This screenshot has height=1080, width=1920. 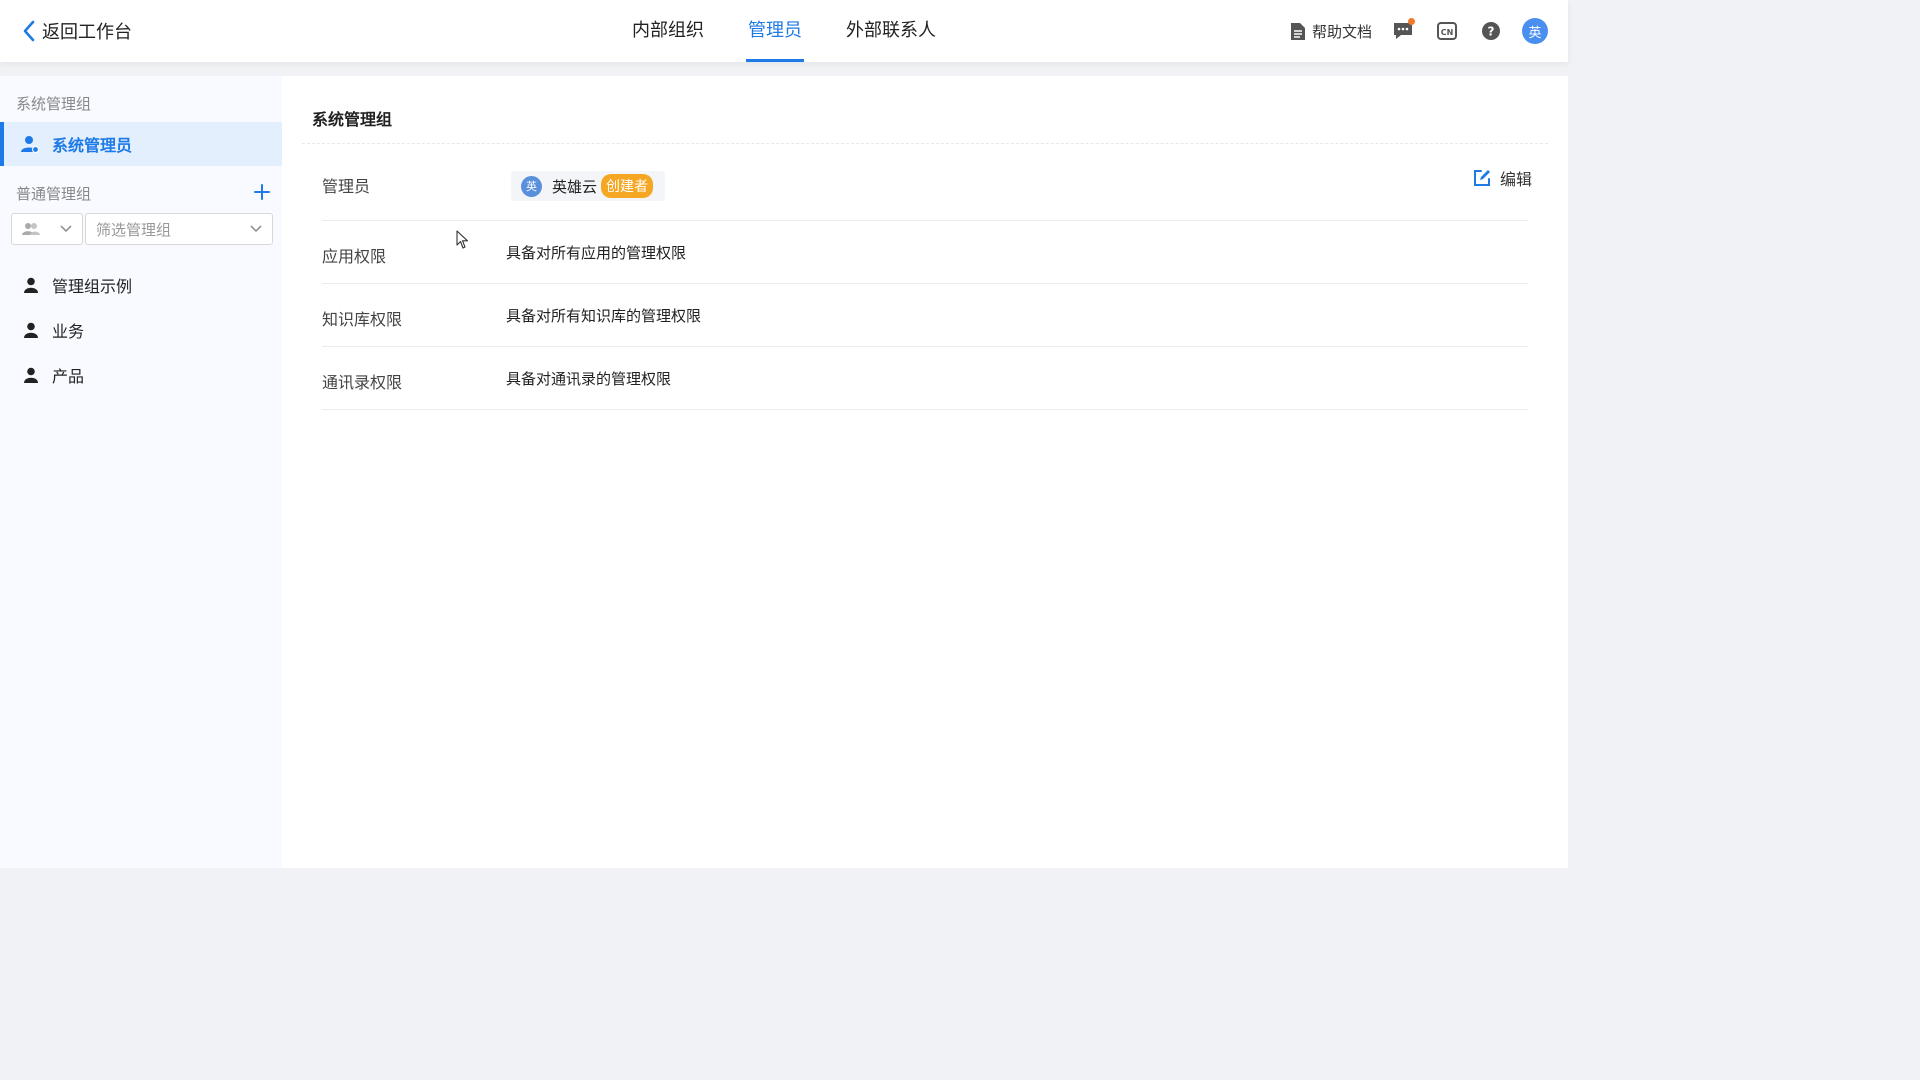 I want to click on group-filter-row: 筛选管理组, so click(x=142, y=229).